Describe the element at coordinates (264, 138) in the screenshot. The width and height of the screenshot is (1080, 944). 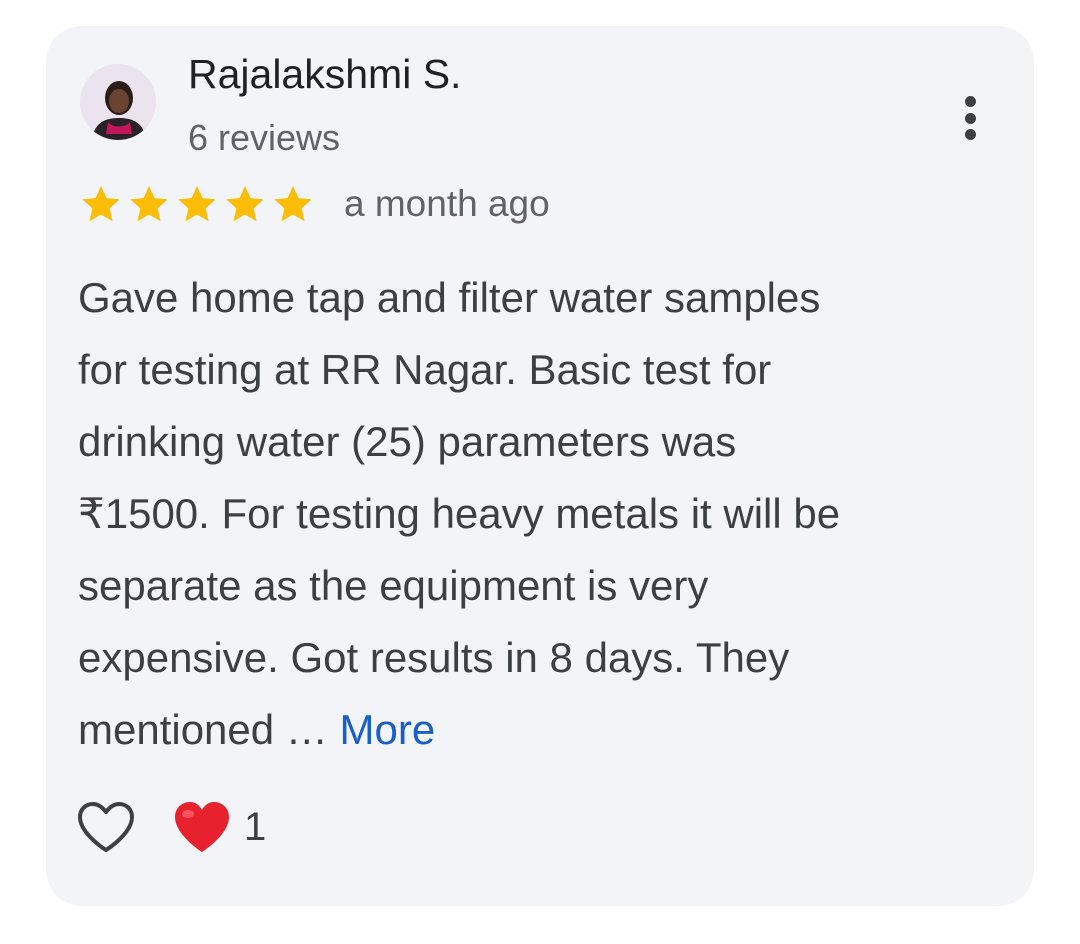
I see `review-count: 6 reviews` at that location.